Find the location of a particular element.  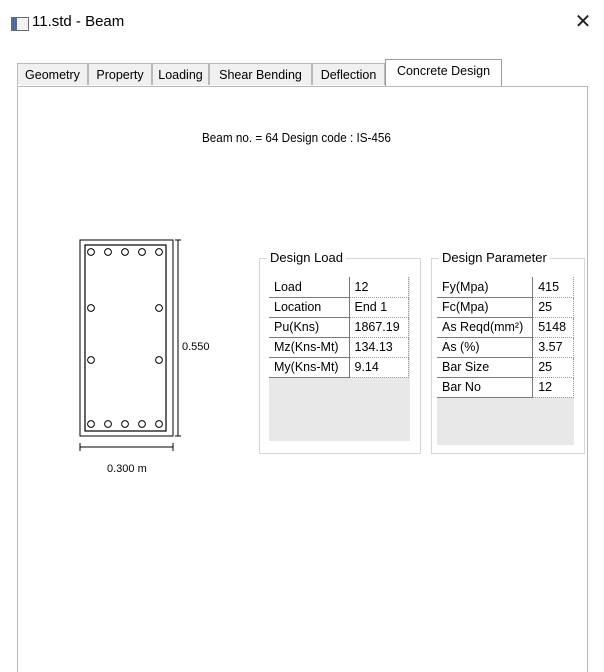

design-parameter-value: 3.57 is located at coordinates (553, 347).